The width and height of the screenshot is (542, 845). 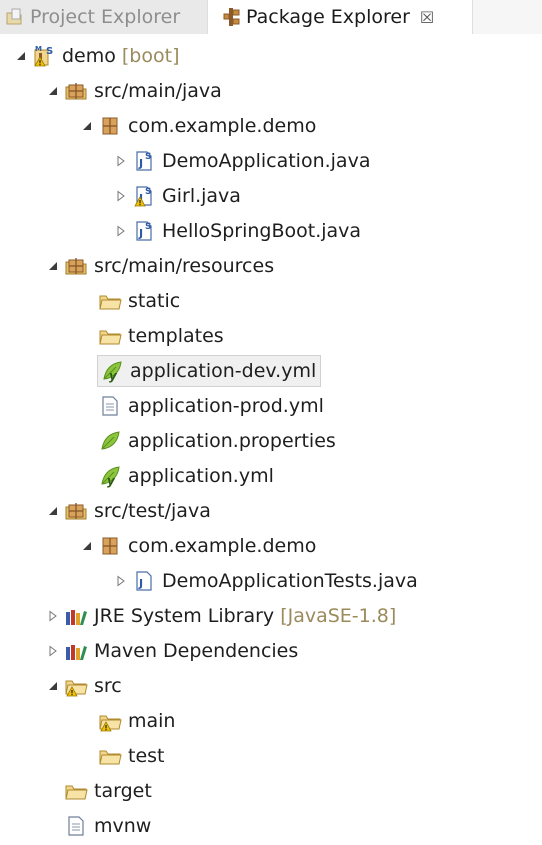 I want to click on tree-item-label: Maven Dependencies, so click(x=196, y=650).